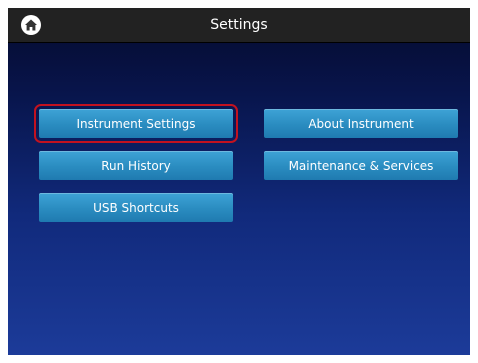 This screenshot has width=478, height=363. I want to click on usb-shortcuts-label: USB Shortcuts, so click(136, 207).